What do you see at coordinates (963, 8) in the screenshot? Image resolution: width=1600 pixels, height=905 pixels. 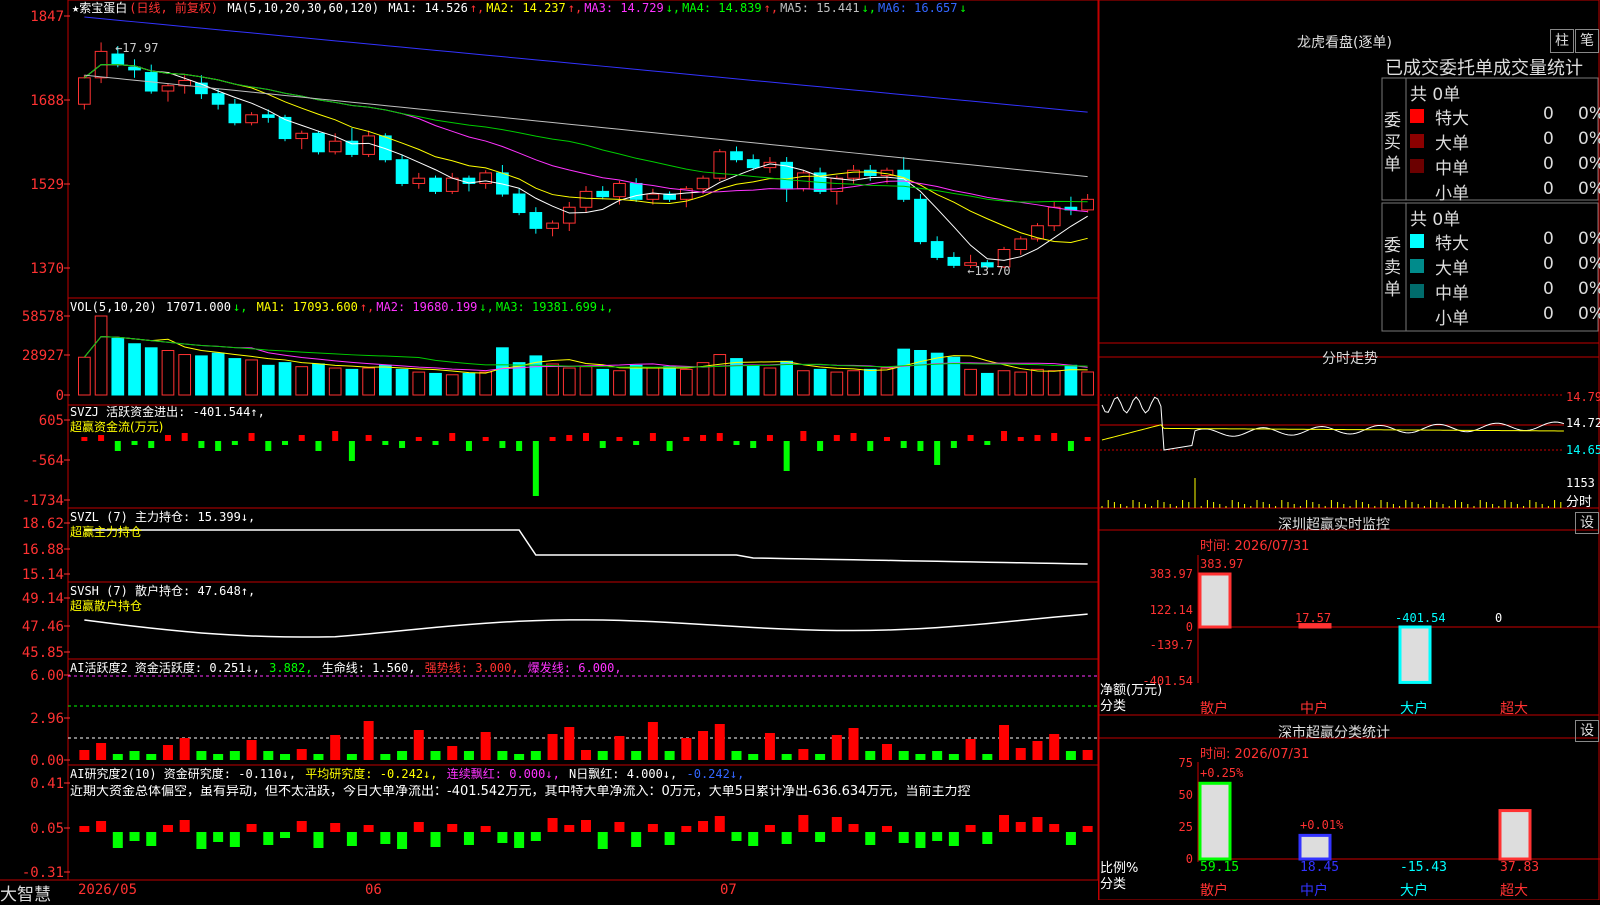 I see `ma-arrow-6: ↓` at bounding box center [963, 8].